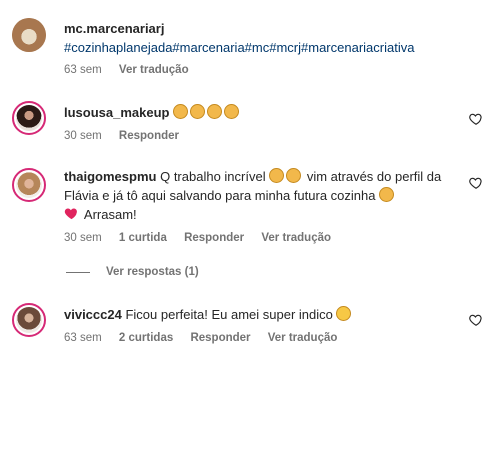 Image resolution: width=495 pixels, height=476 pixels. I want to click on likes-count: 1 curtida, so click(143, 238).